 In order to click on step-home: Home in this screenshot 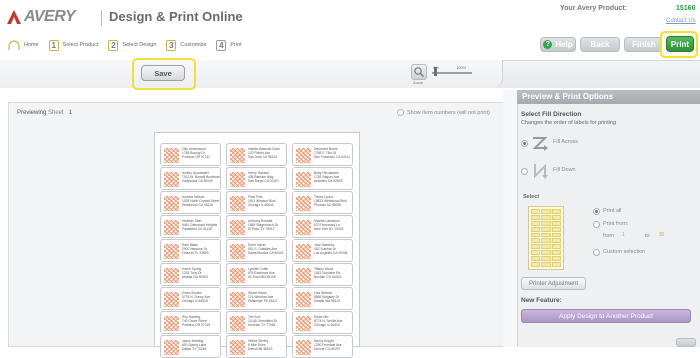, I will do `click(23, 45)`.